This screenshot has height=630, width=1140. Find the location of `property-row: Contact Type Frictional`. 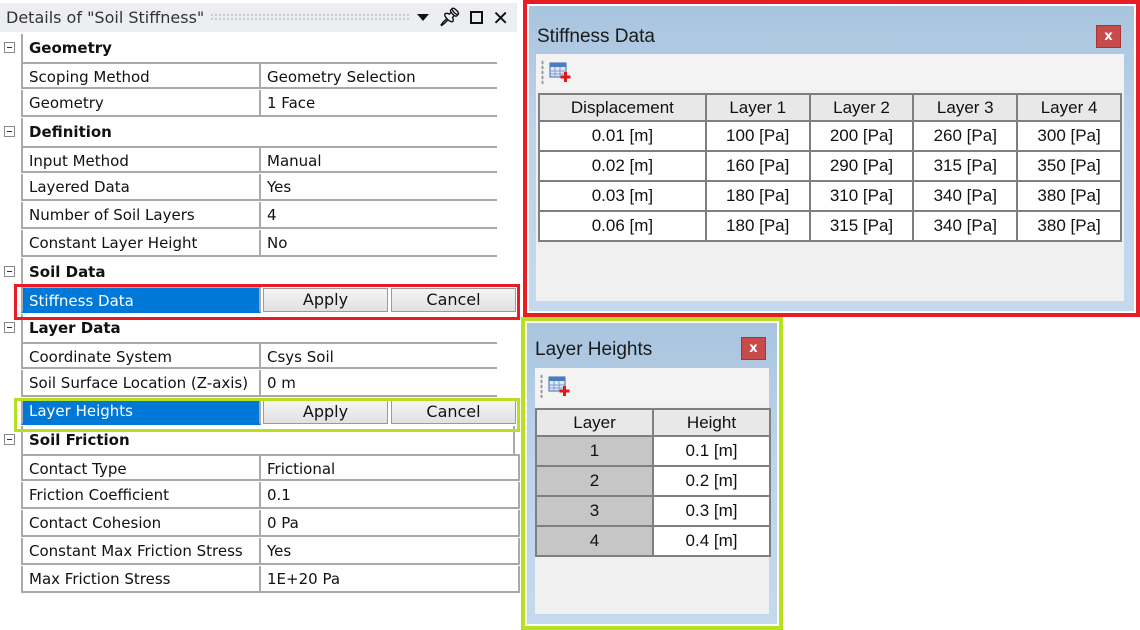

property-row: Contact Type Frictional is located at coordinates (260, 468).